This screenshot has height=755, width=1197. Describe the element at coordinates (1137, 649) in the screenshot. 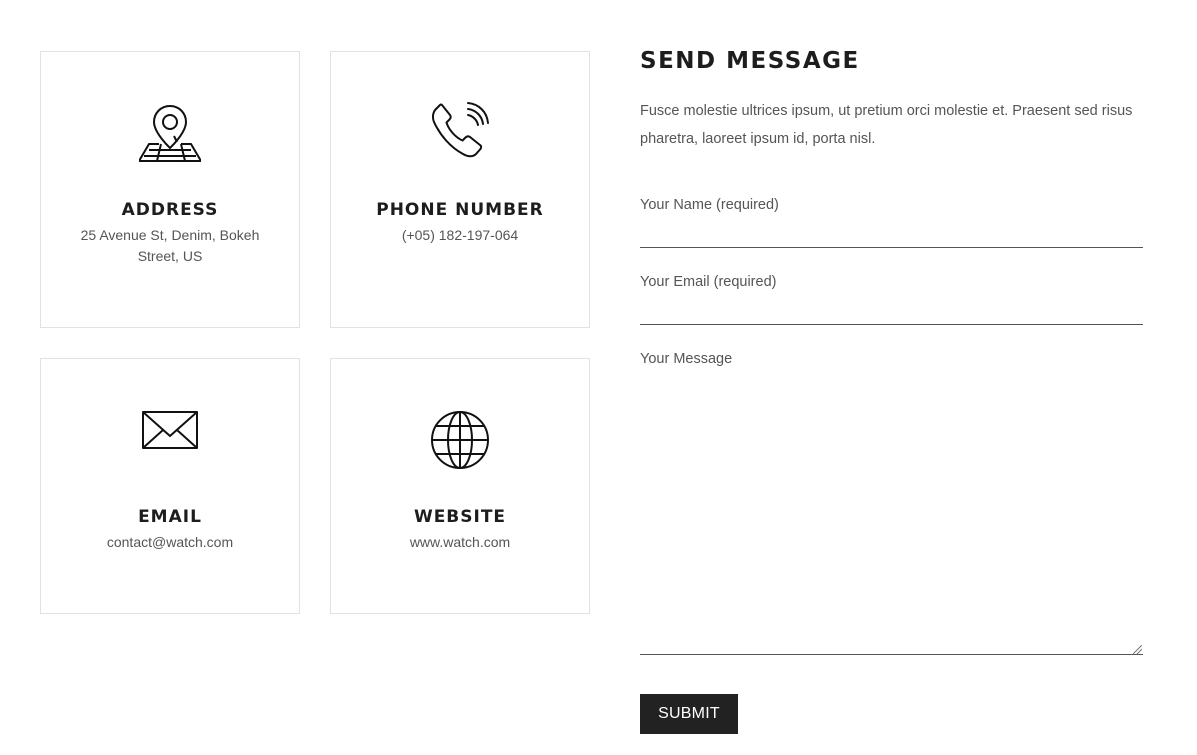

I see `resize-grip-icon` at that location.